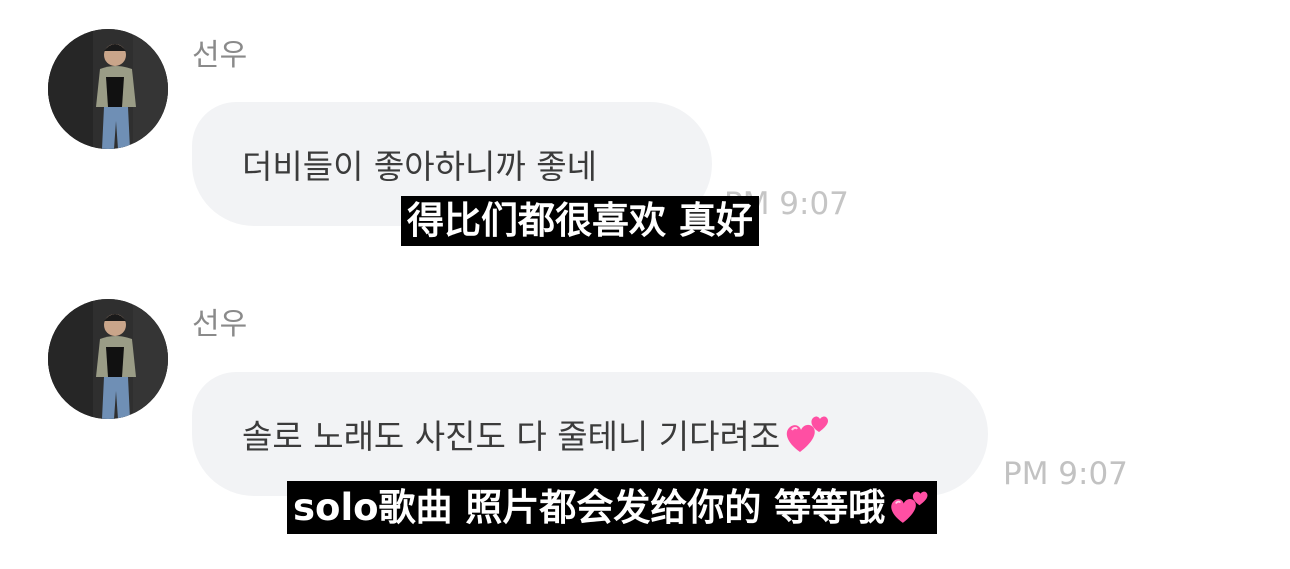 The image size is (1290, 569). Describe the element at coordinates (1065, 474) in the screenshot. I see `message-time: PM 9:07` at that location.